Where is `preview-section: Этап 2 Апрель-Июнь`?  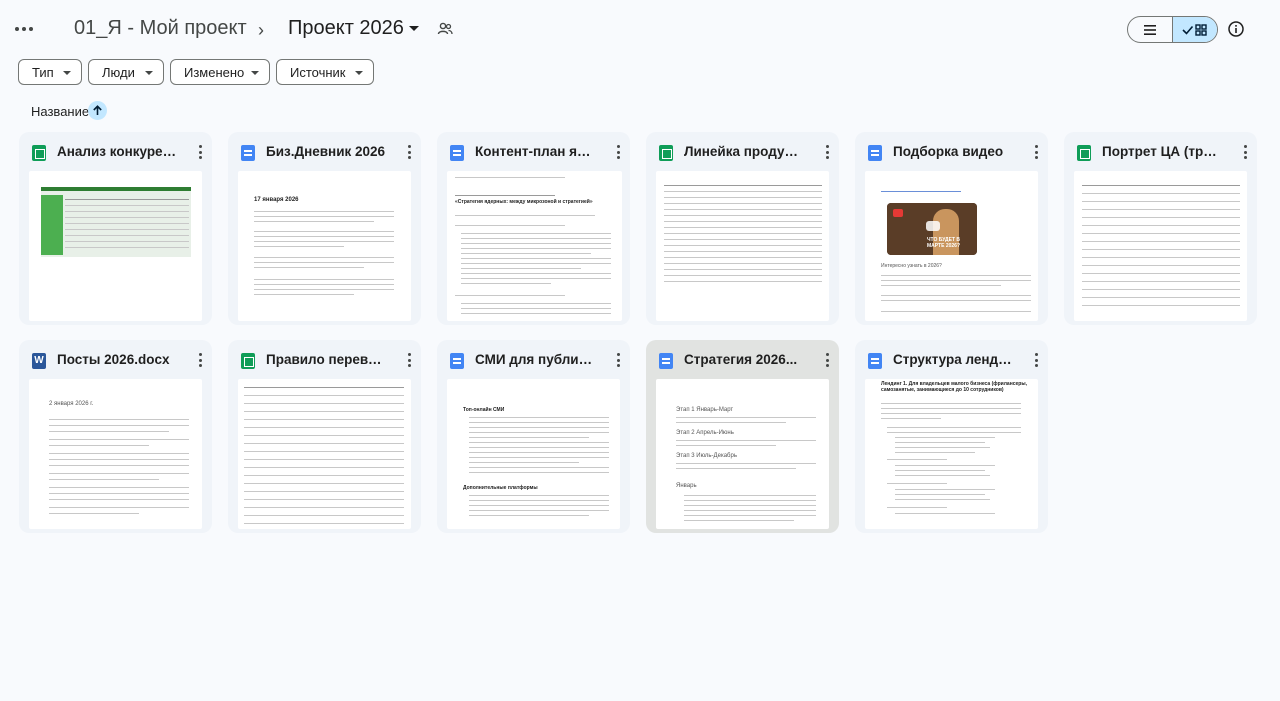 preview-section: Этап 2 Апрель-Июнь is located at coordinates (705, 433).